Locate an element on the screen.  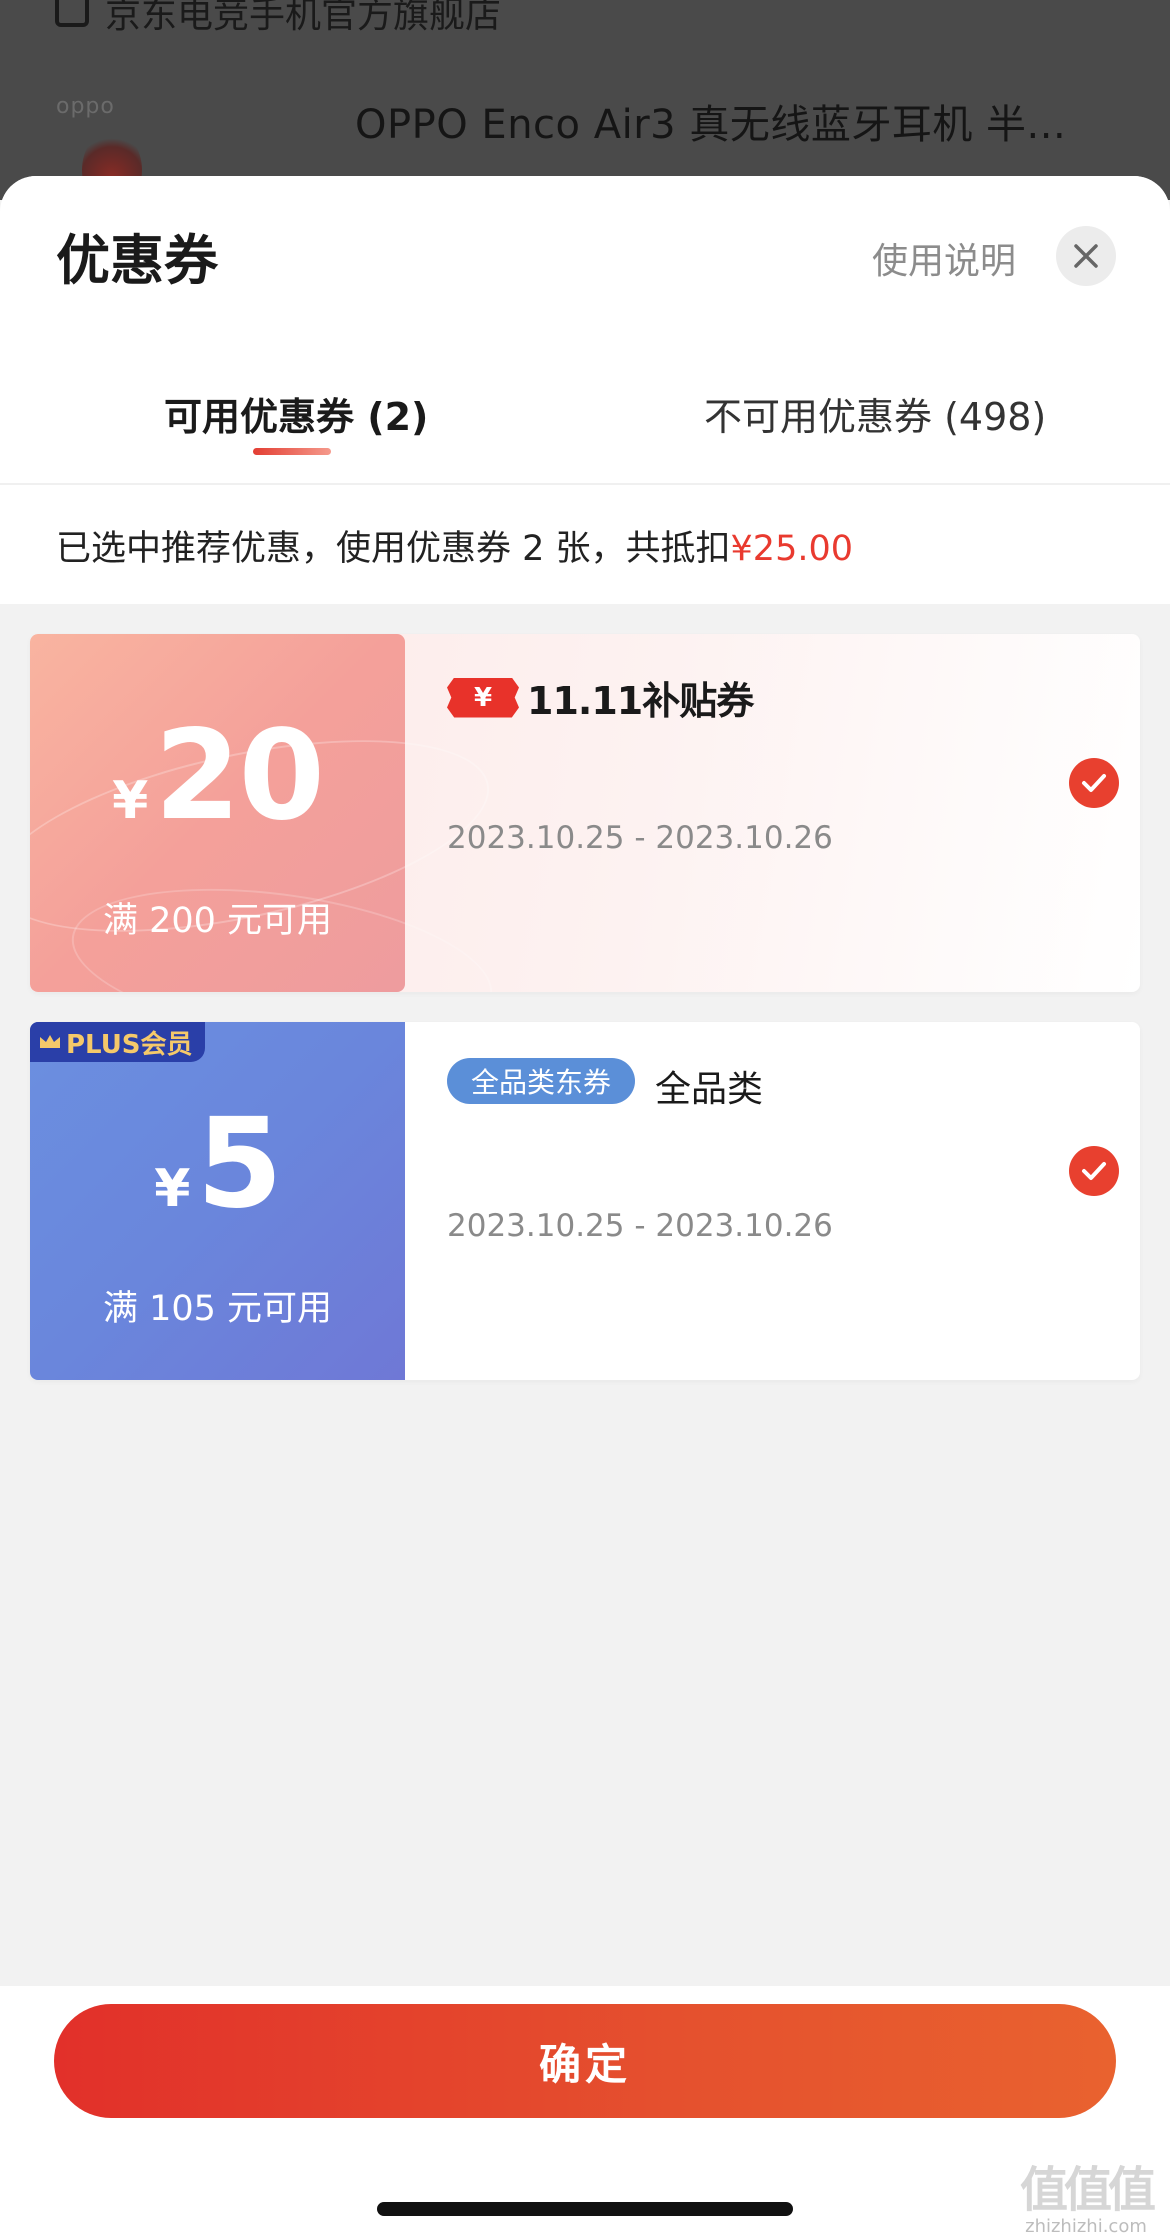
summary-text: 已选中推荐优惠，使用优惠券 2 张，共抵扣 is located at coordinates (393, 549).